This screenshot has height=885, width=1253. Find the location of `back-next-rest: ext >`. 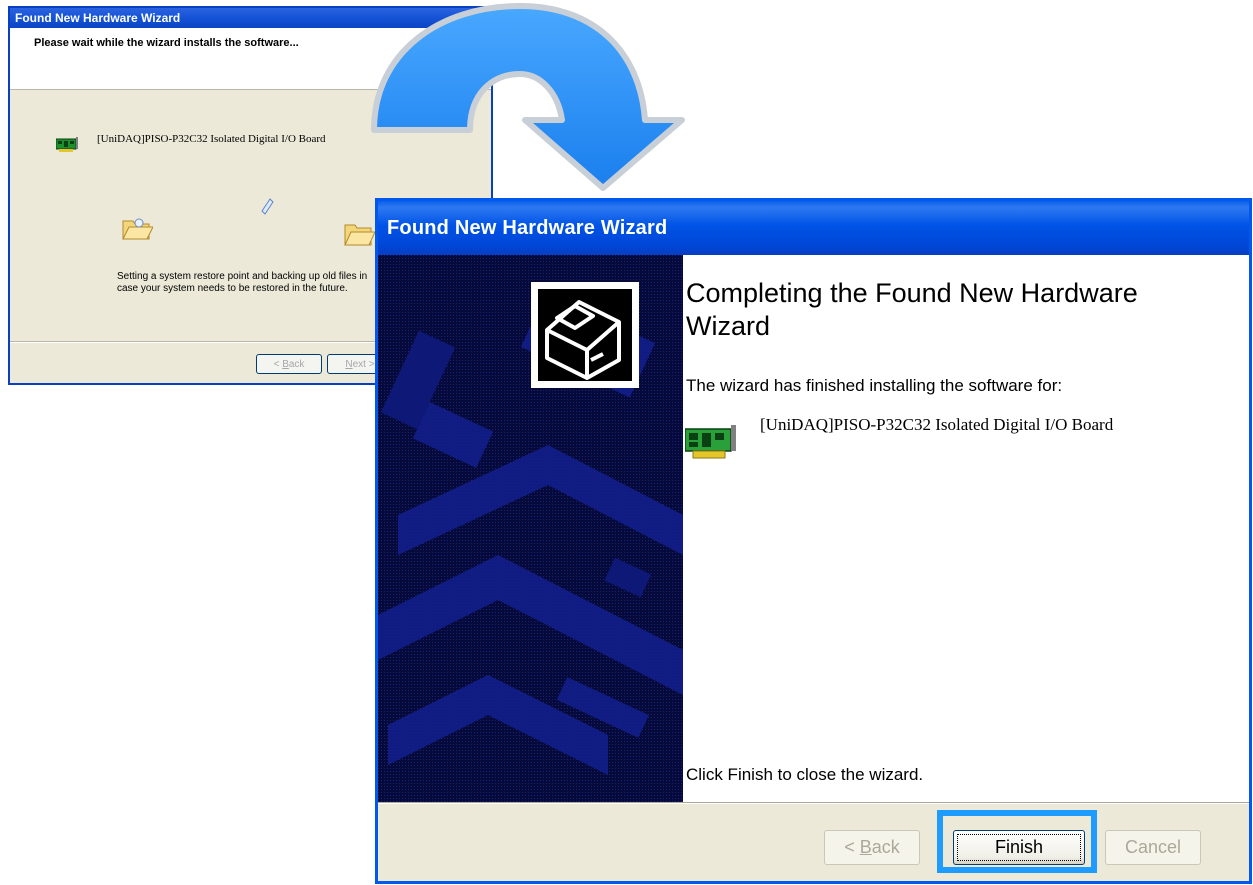

back-next-rest: ext > is located at coordinates (363, 364).